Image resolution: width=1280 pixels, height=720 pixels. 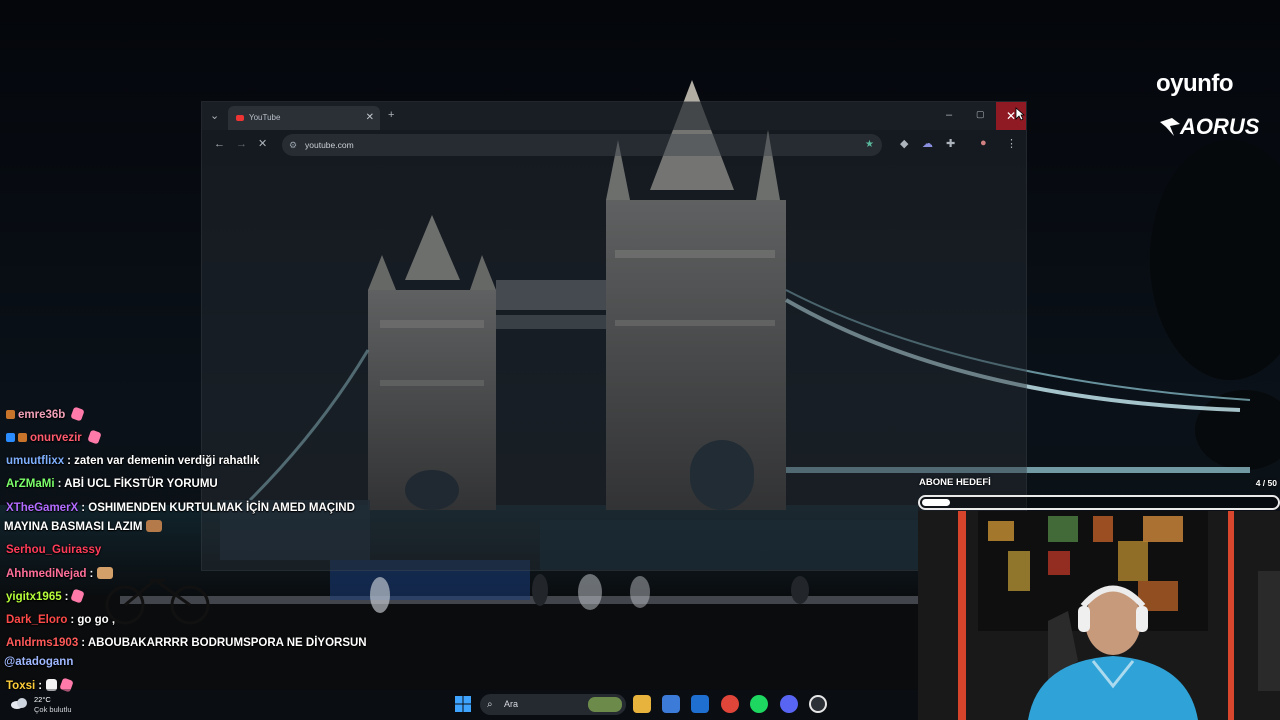 I want to click on chat-mention: @atadogann, so click(x=38, y=662).